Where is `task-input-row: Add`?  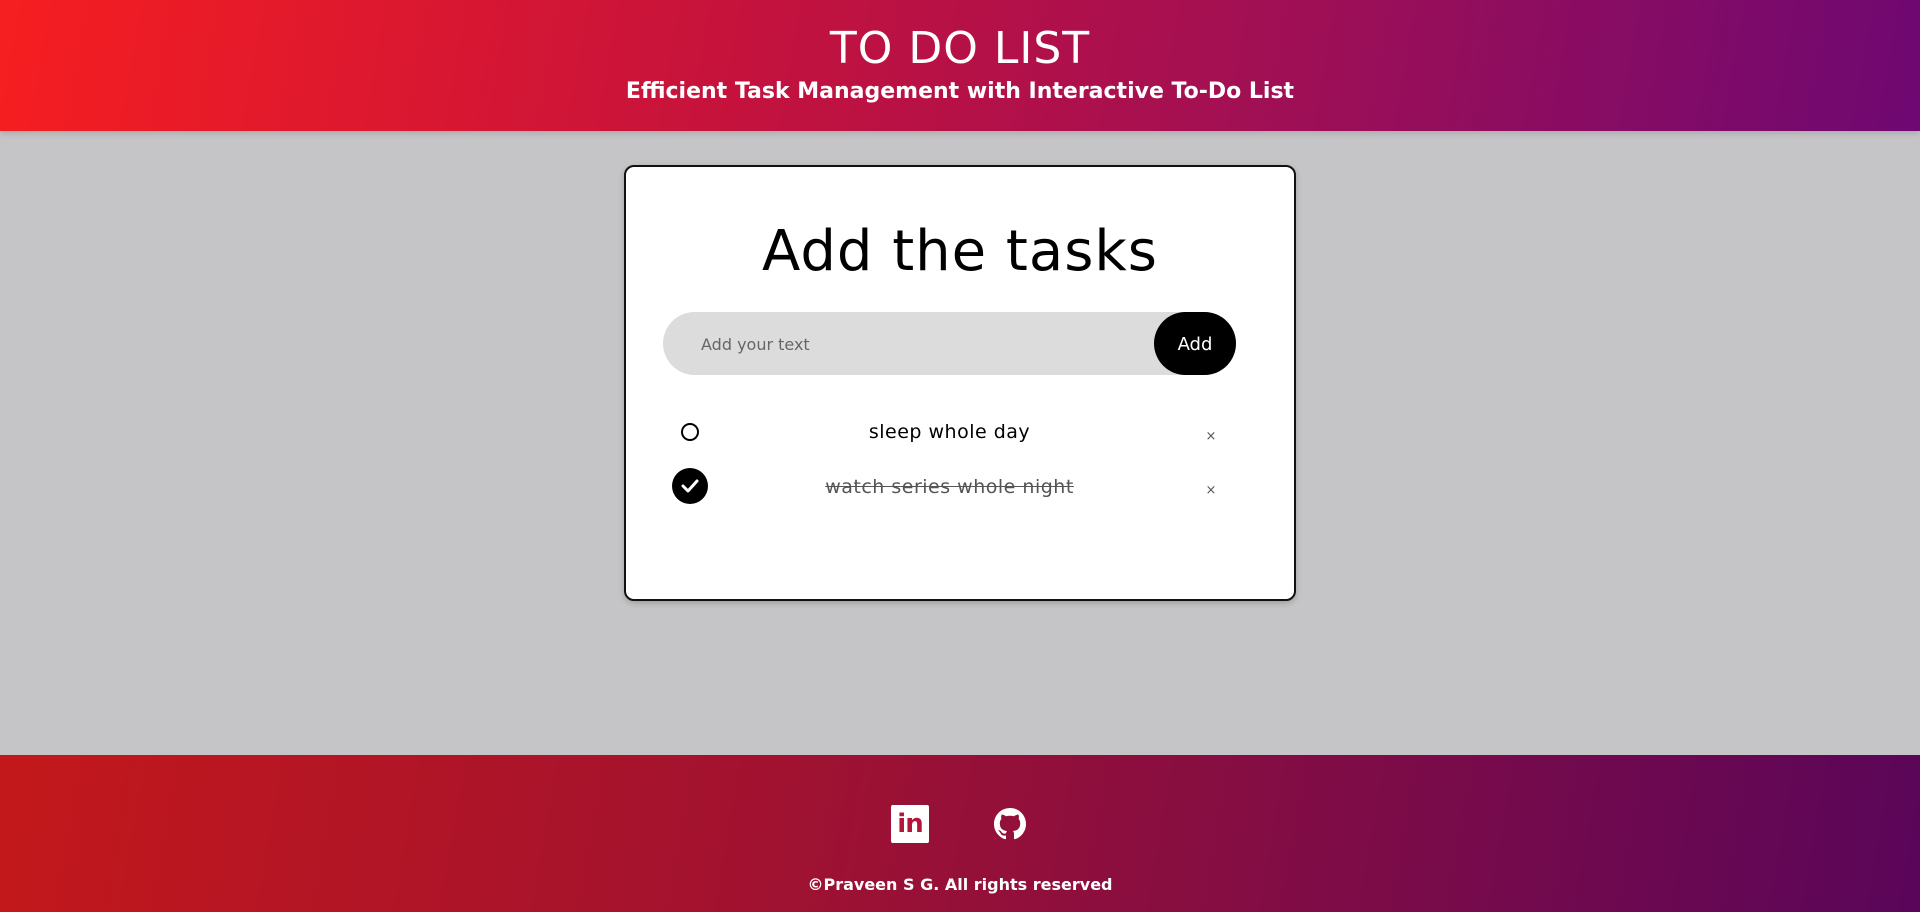
task-input-row: Add is located at coordinates (949, 344).